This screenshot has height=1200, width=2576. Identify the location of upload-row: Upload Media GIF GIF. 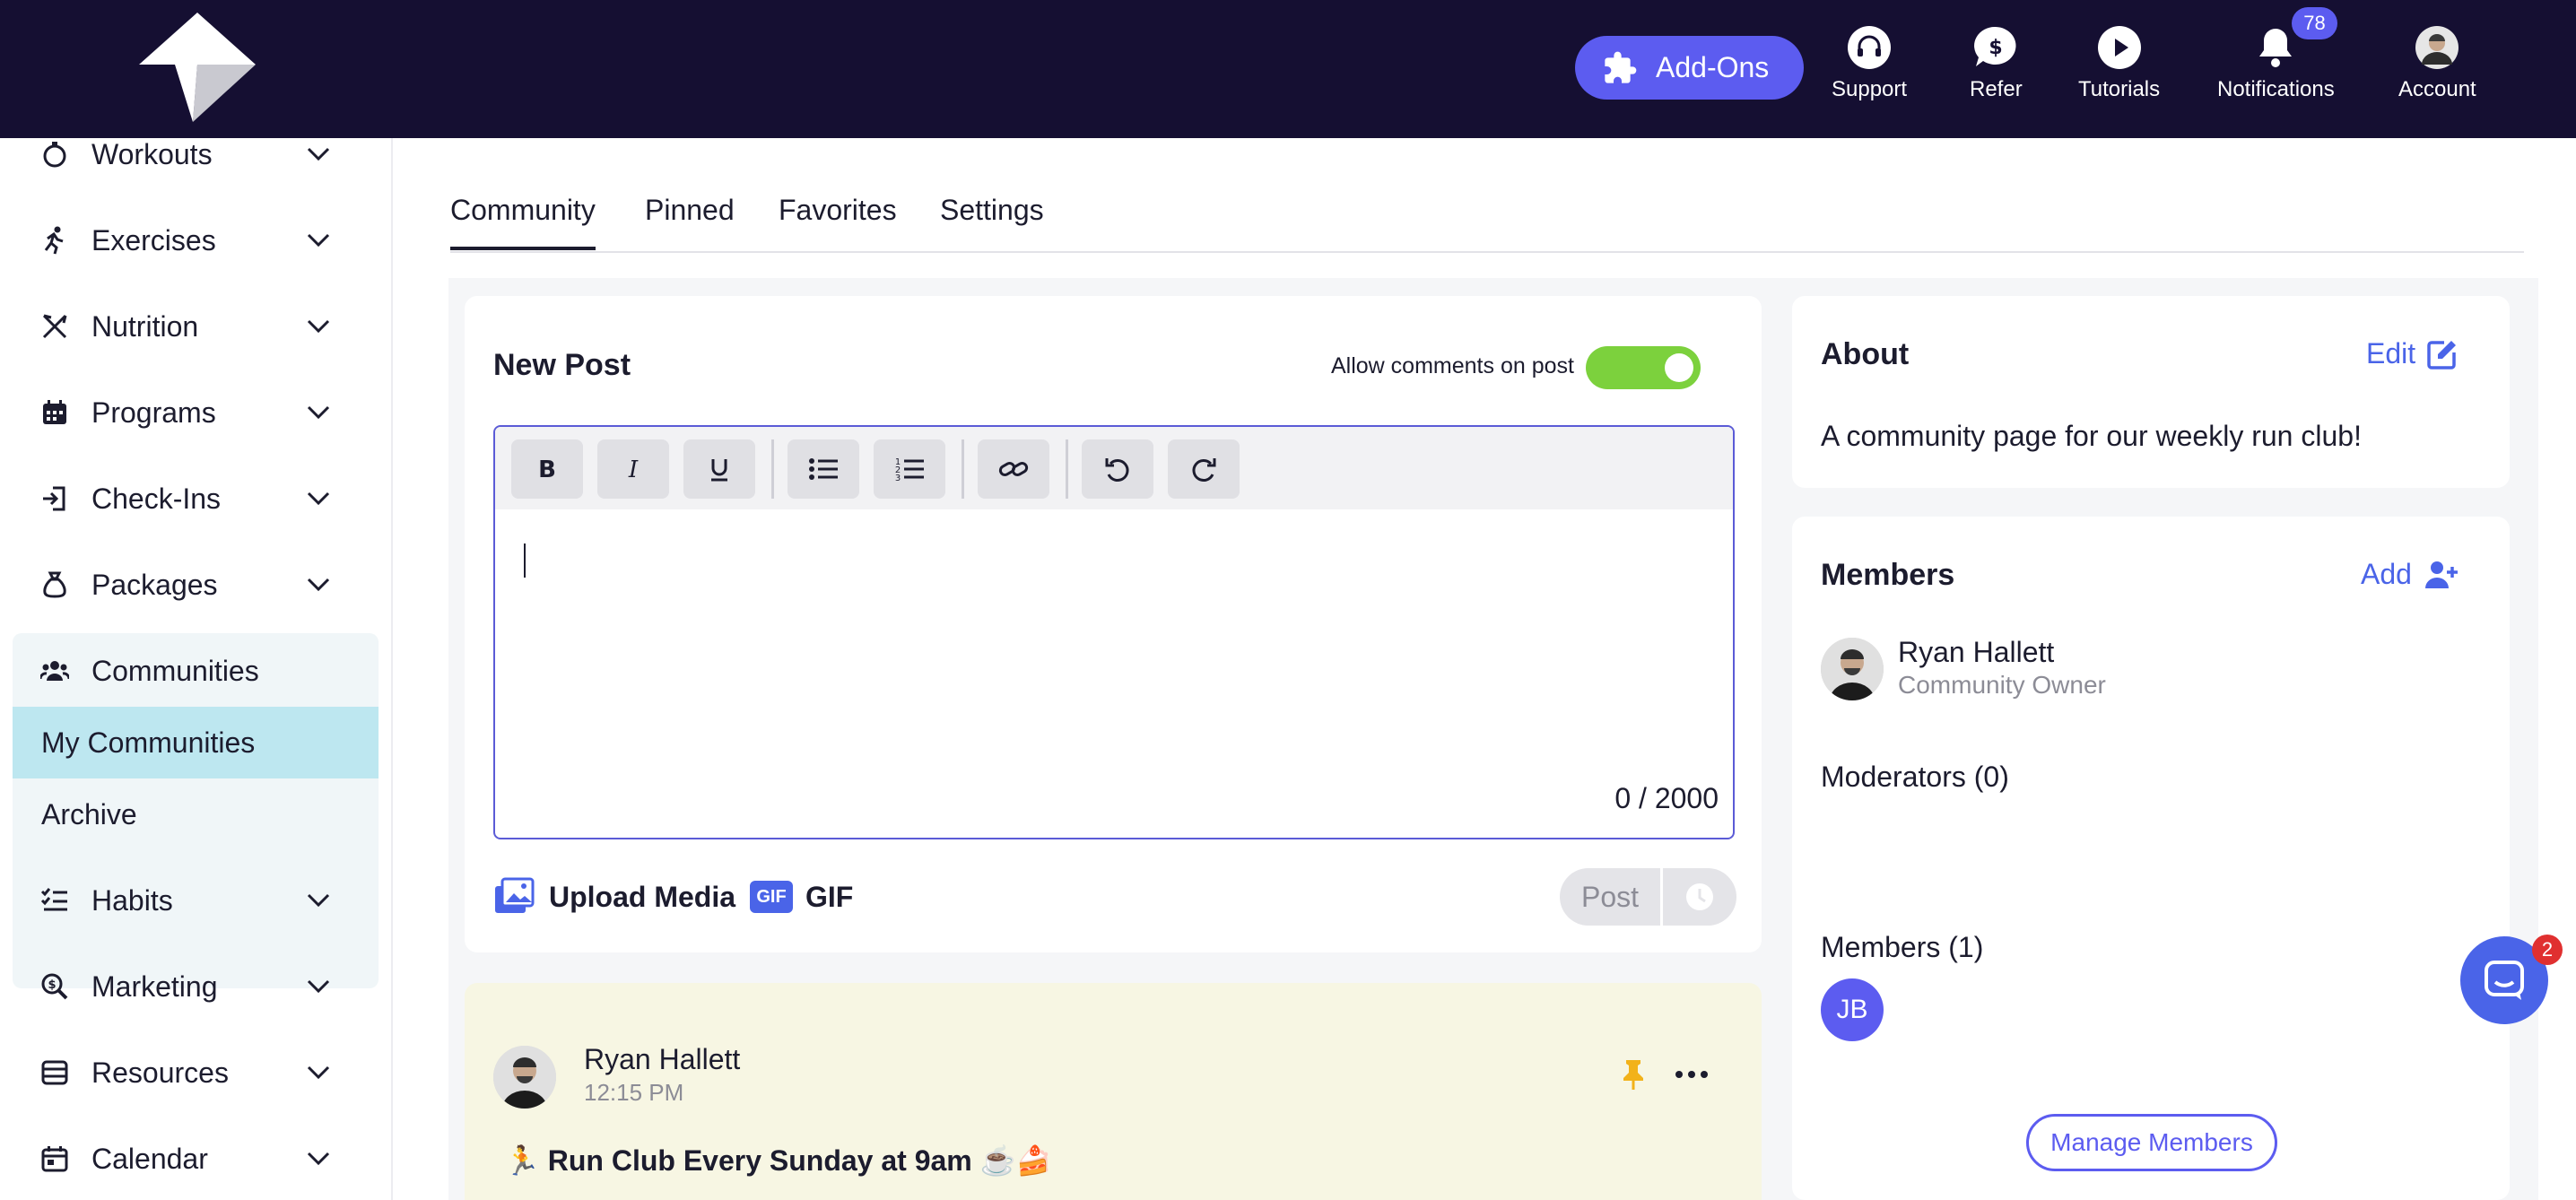
(673, 897).